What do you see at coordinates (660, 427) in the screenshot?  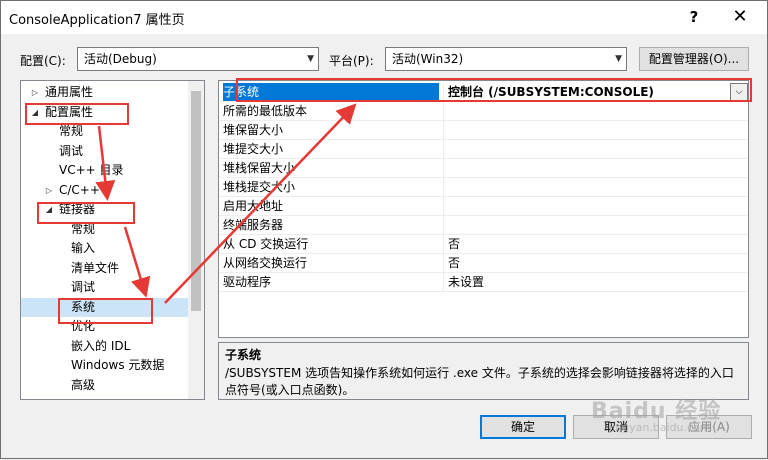 I see `watermark-url: jingyan.baidu.com` at bounding box center [660, 427].